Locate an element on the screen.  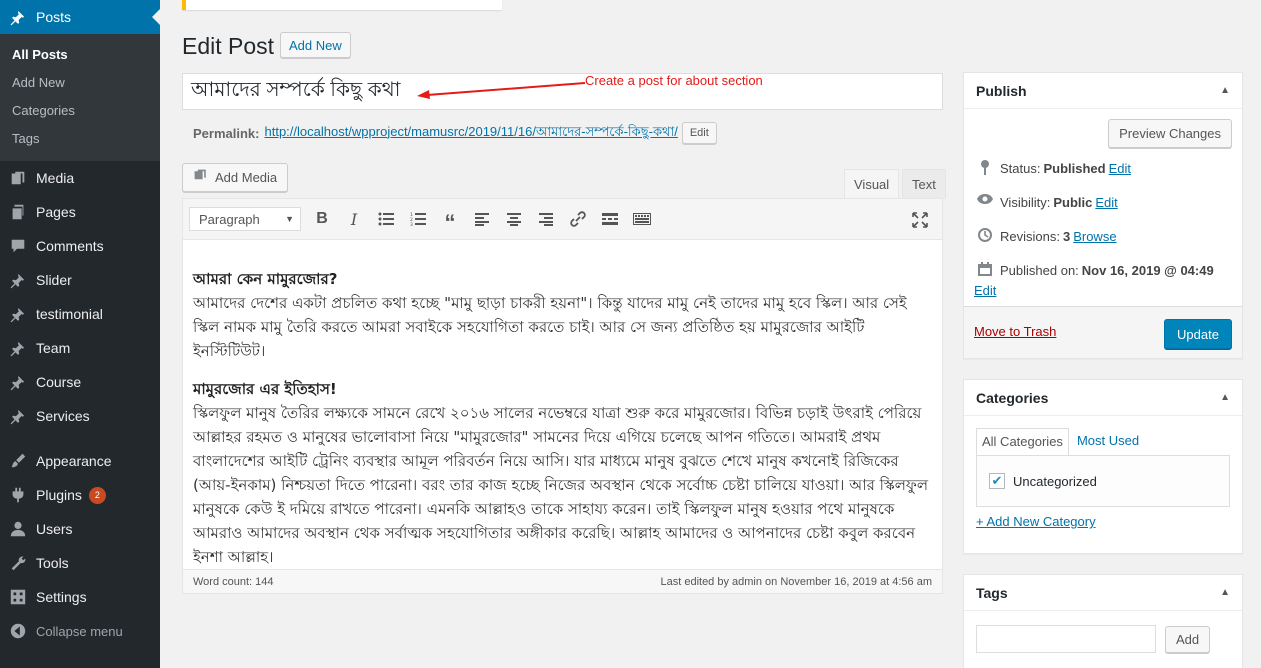
visibility-edit-link: Edit is located at coordinates (1106, 203).